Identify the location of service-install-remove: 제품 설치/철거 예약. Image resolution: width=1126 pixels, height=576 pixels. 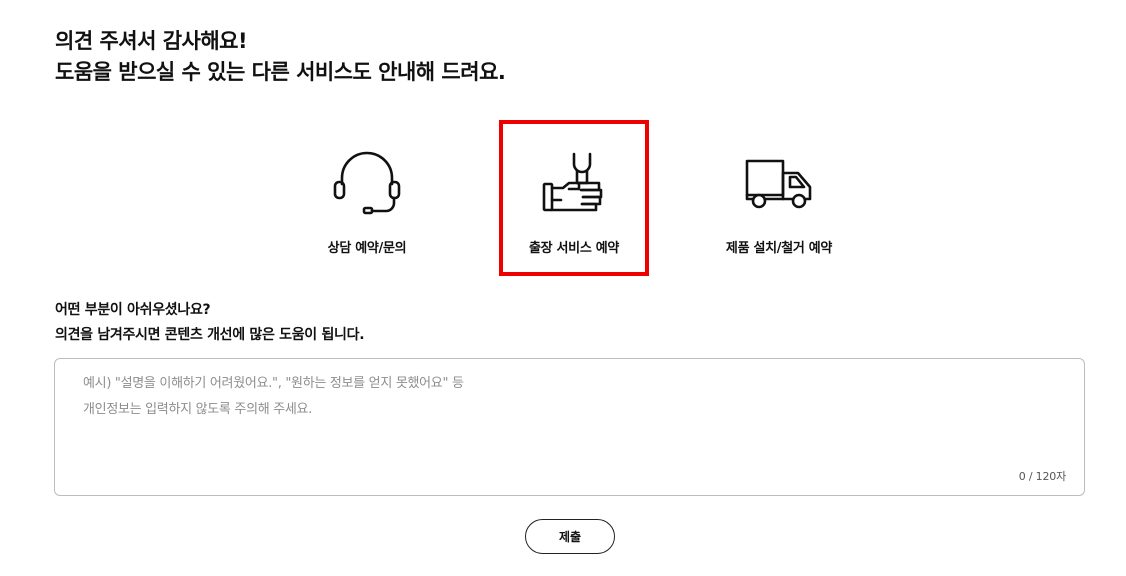
(779, 198).